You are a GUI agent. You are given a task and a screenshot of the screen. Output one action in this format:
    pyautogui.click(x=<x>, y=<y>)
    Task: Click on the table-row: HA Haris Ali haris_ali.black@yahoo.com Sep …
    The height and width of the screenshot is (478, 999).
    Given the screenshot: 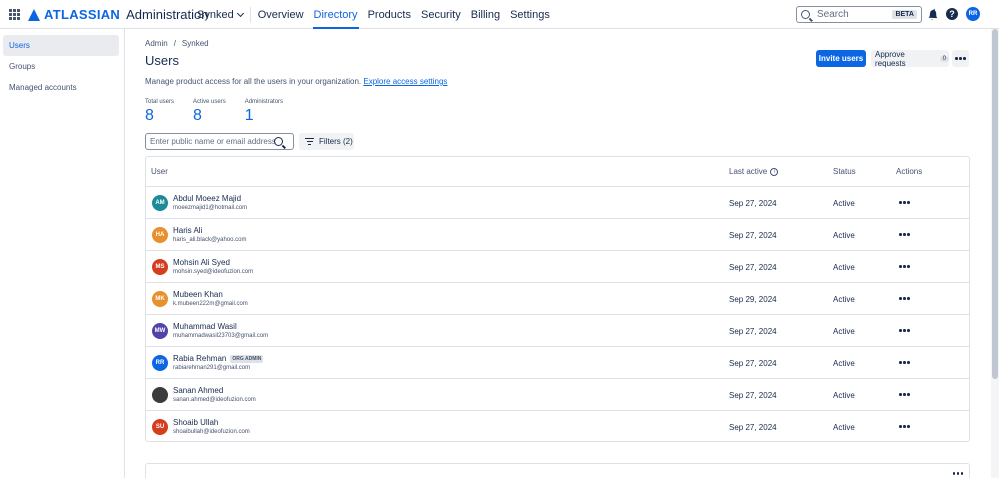 What is the action you would take?
    pyautogui.click(x=557, y=235)
    